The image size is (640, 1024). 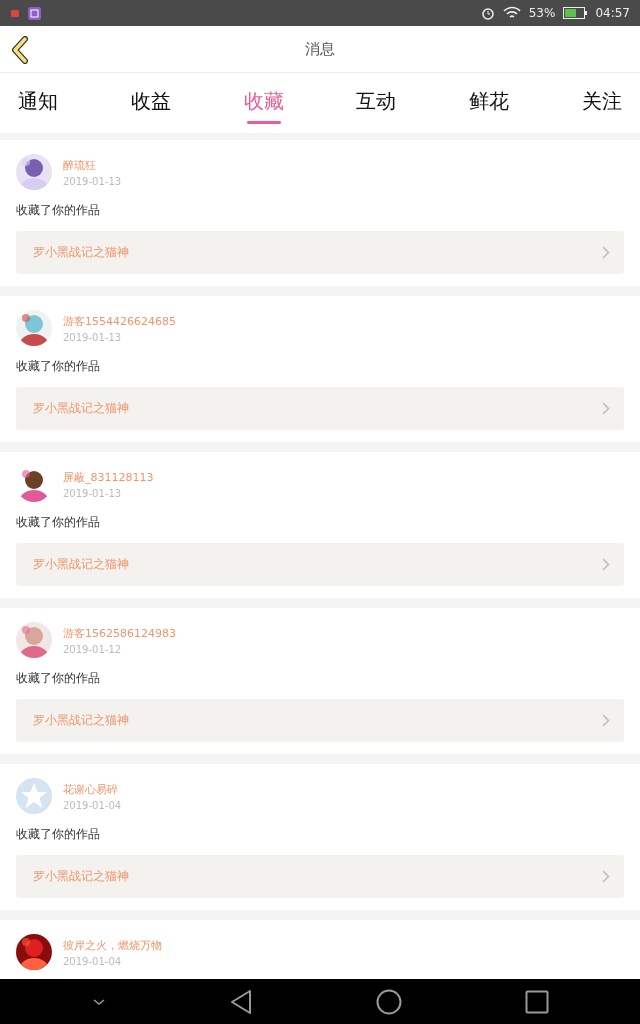 What do you see at coordinates (487, 13) in the screenshot?
I see `alarm-icon` at bounding box center [487, 13].